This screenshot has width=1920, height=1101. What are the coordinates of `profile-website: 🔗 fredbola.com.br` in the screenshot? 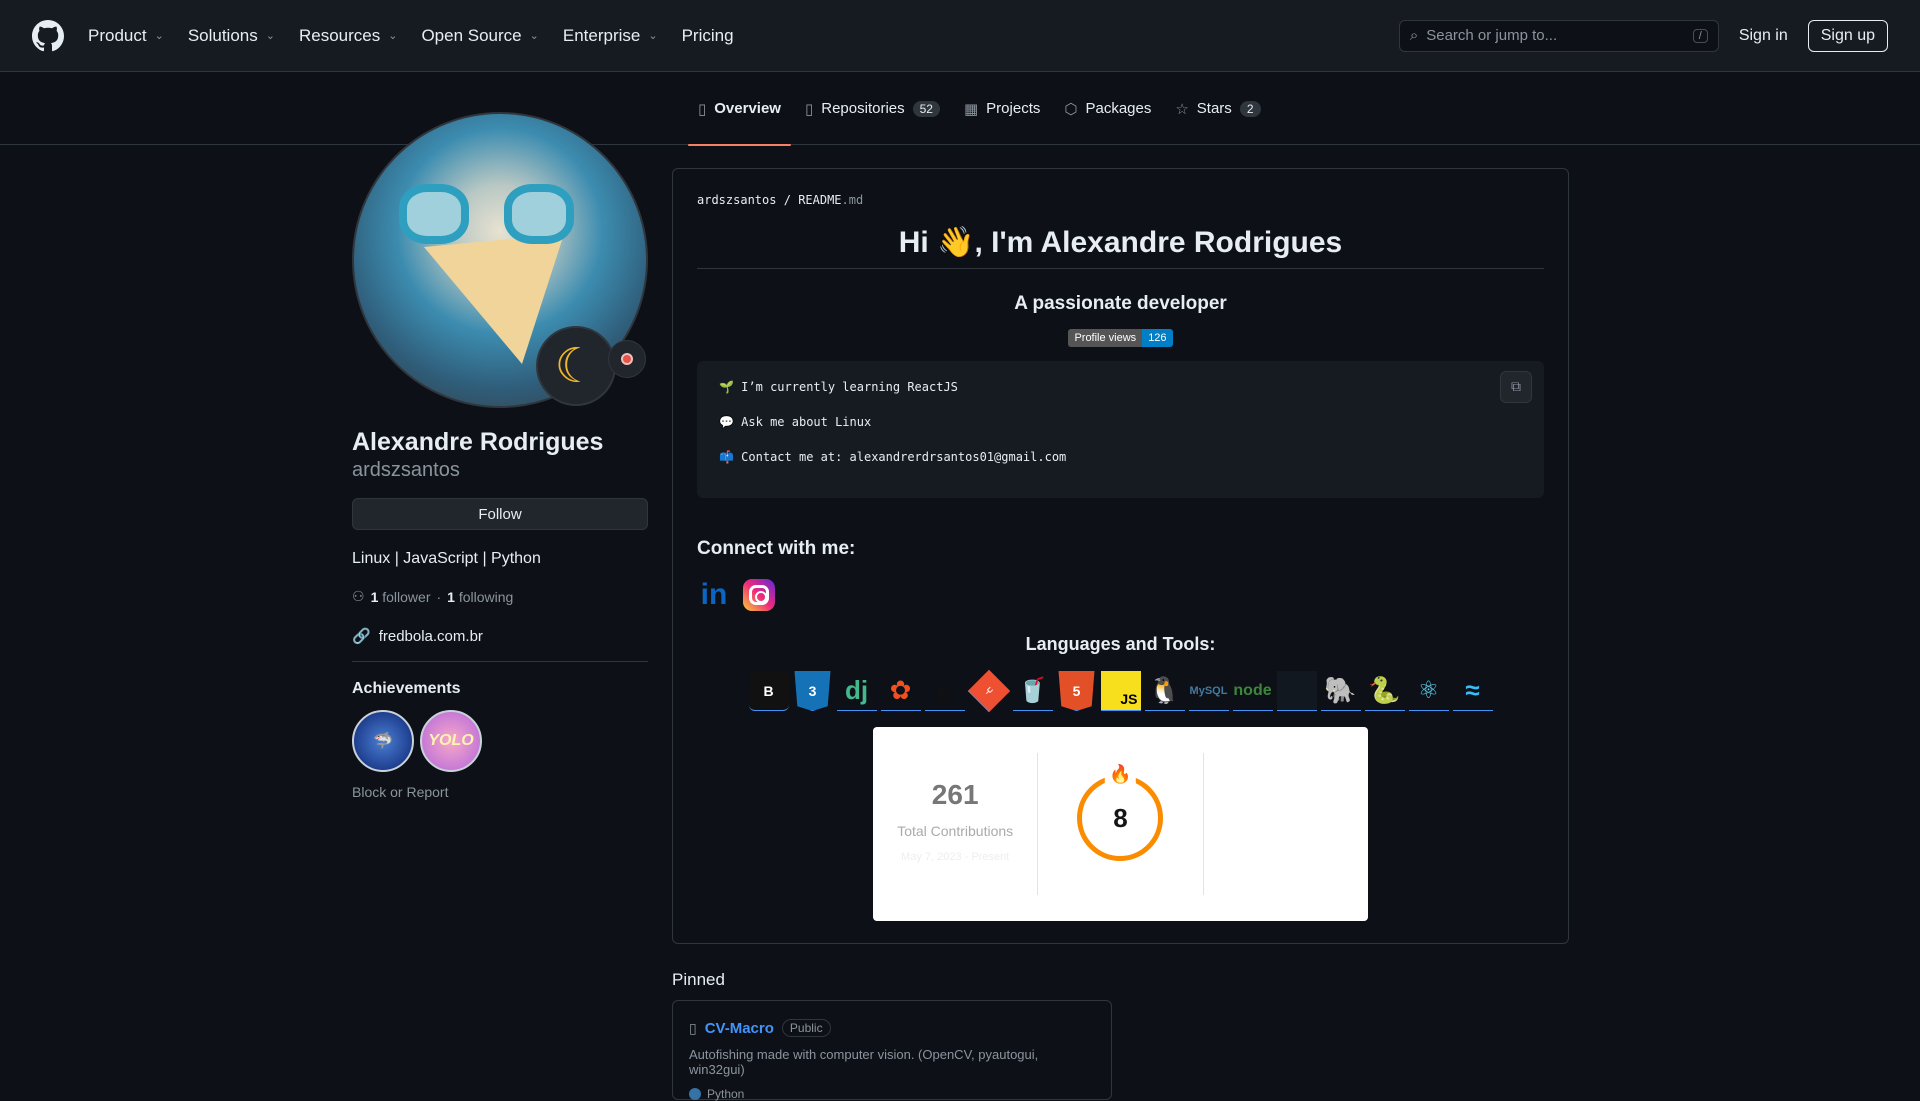 It's located at (500, 636).